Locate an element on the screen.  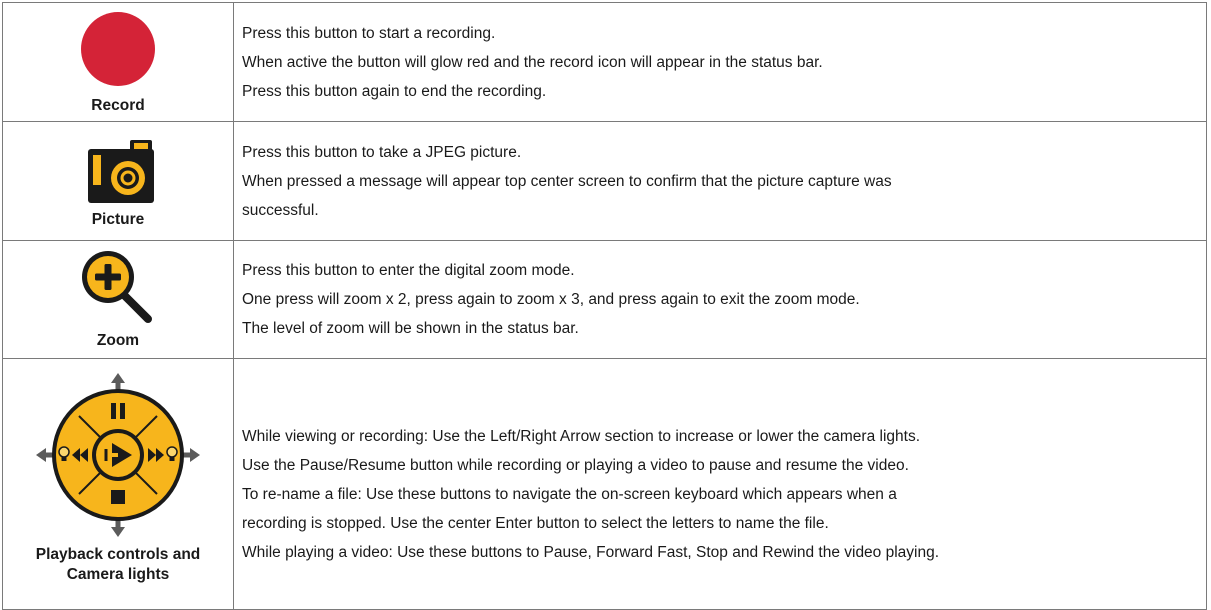
picture-label: Picture is located at coordinates (118, 219).